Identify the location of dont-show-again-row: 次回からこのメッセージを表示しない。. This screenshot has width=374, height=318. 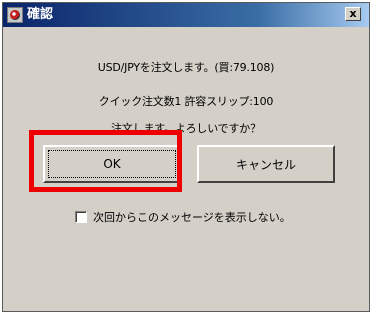
(183, 217).